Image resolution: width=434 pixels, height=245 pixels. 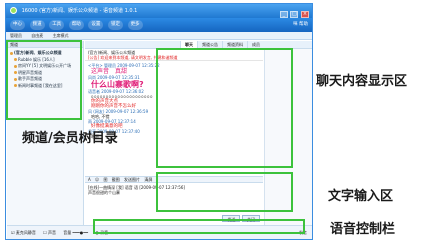 What do you see at coordinates (70, 138) in the screenshot?
I see `tree-annotation-label: 频道/会员树目录` at bounding box center [70, 138].